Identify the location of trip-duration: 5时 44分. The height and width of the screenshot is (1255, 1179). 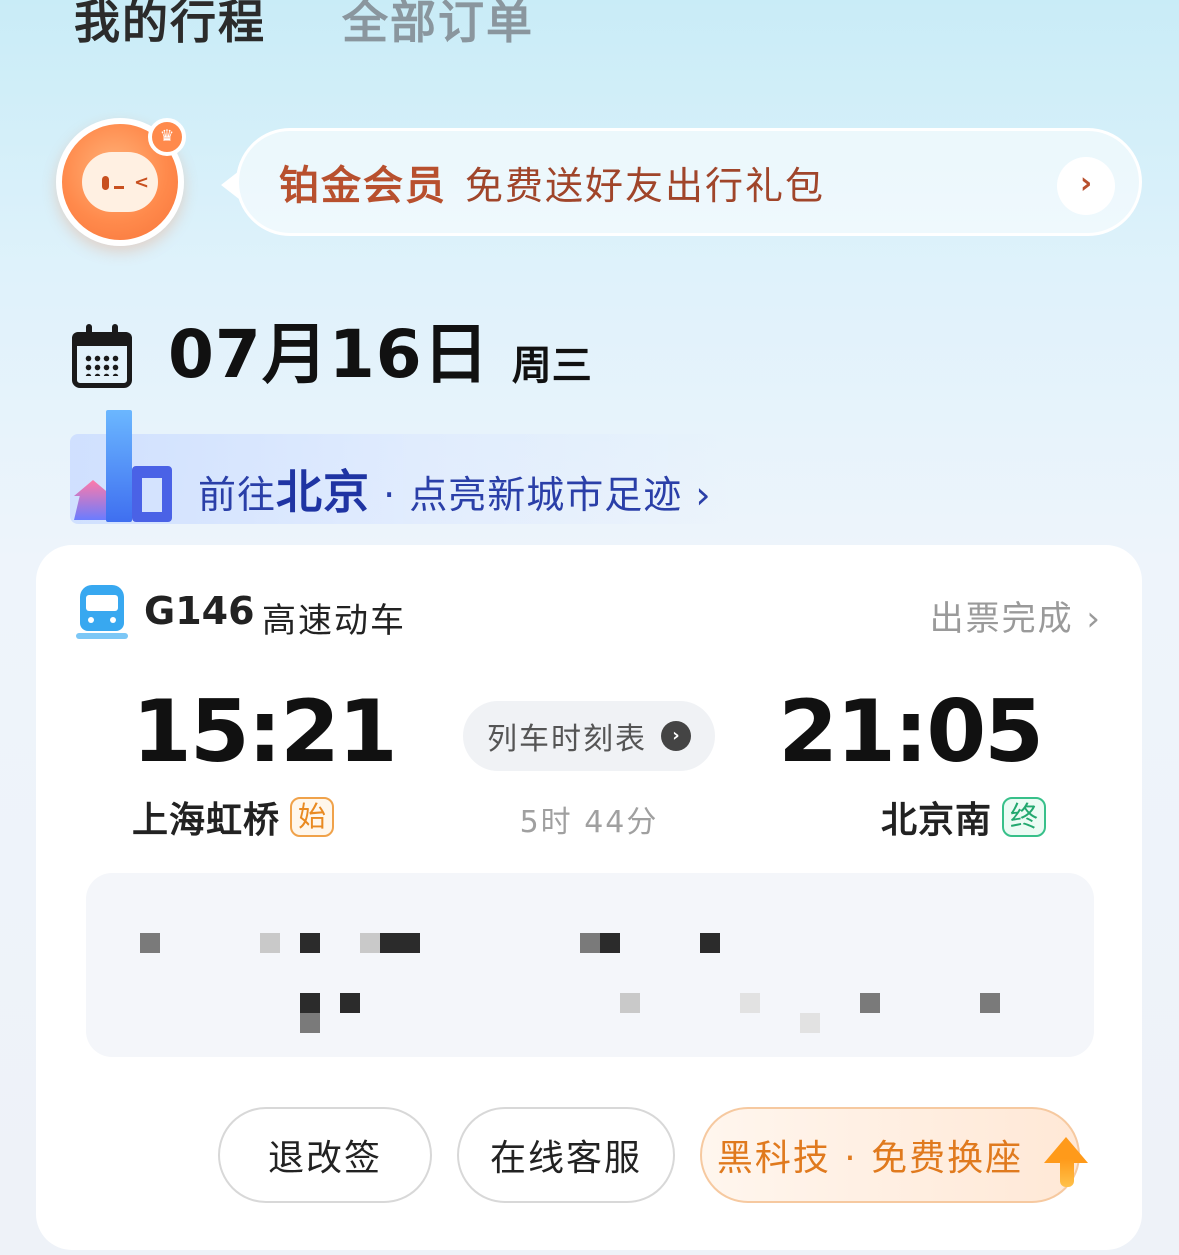
(589, 822).